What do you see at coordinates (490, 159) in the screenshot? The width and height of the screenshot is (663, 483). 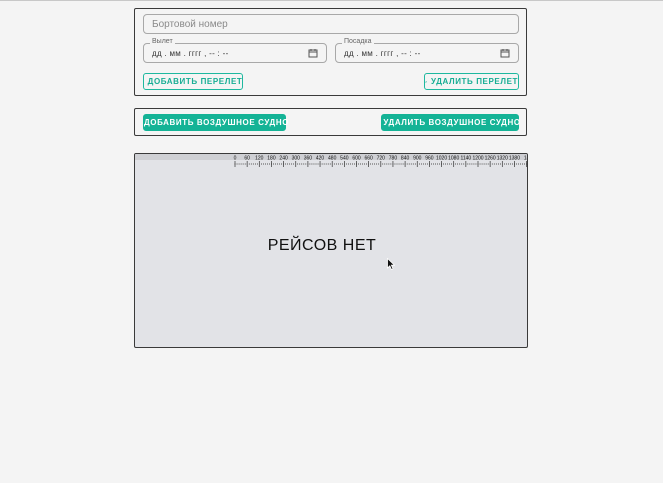 I see `ruler-label: 1260` at bounding box center [490, 159].